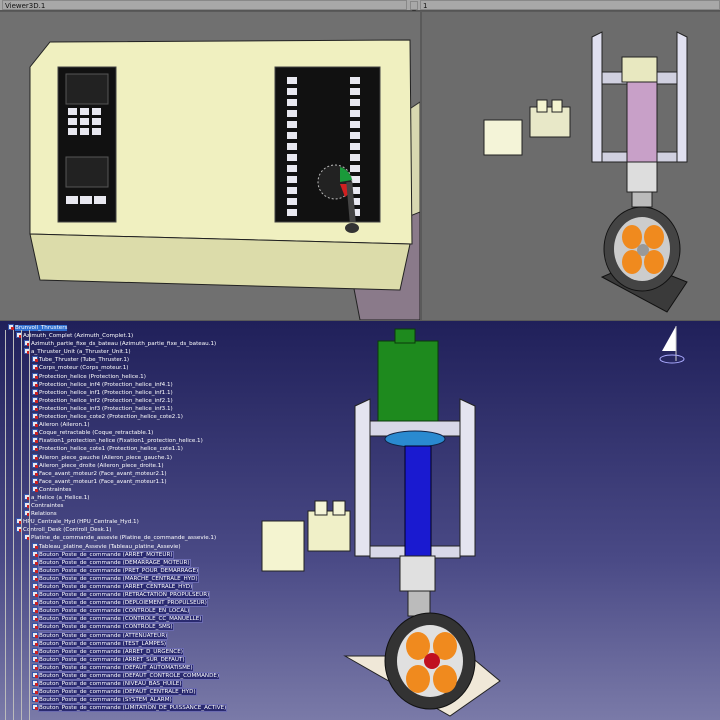 The image size is (720, 720). I want to click on tree-node: a_Thruster_Unit (a_Thruster_Unit.1), so click(114, 352).